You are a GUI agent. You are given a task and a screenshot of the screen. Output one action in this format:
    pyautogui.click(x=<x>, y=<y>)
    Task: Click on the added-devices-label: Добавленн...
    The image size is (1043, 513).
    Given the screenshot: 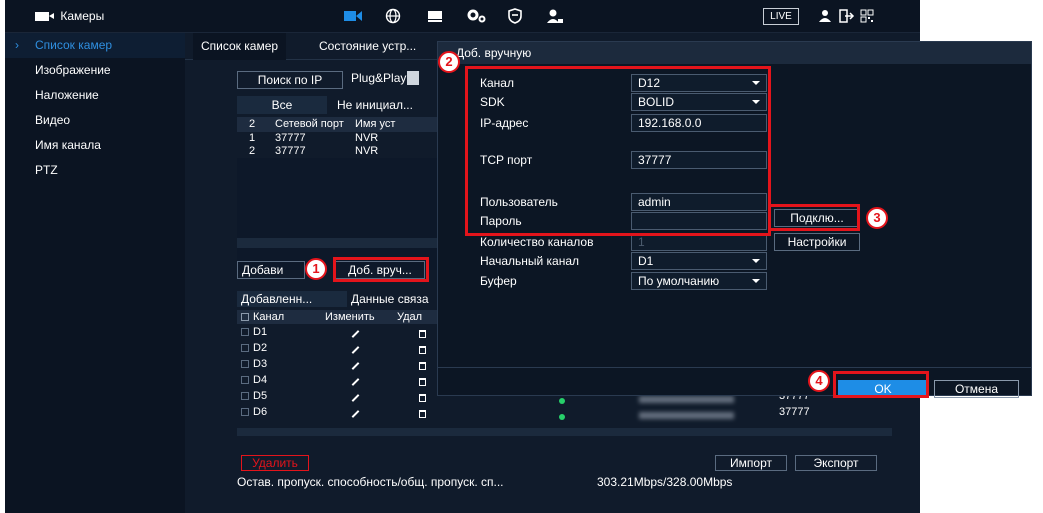 What is the action you would take?
    pyautogui.click(x=277, y=299)
    